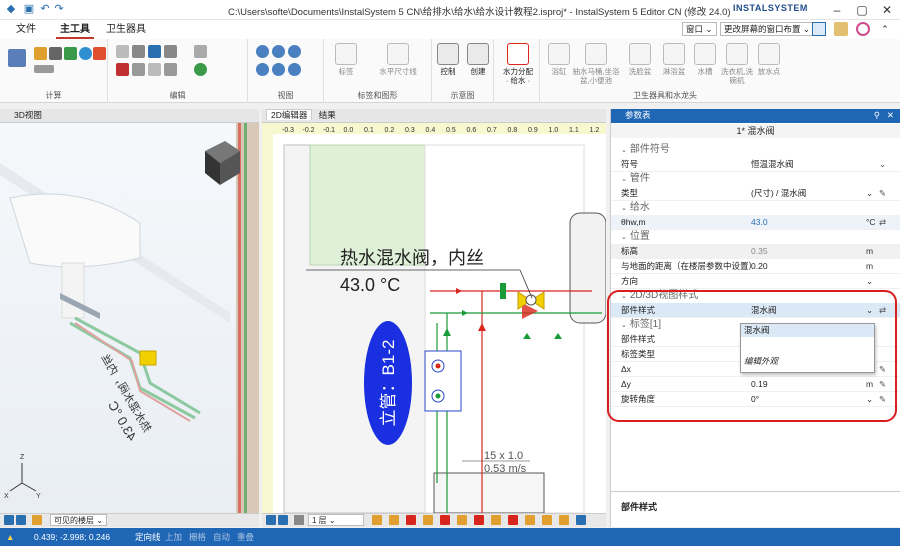 The image size is (900, 546). What do you see at coordinates (154, 51) in the screenshot?
I see `undo-icon` at bounding box center [154, 51].